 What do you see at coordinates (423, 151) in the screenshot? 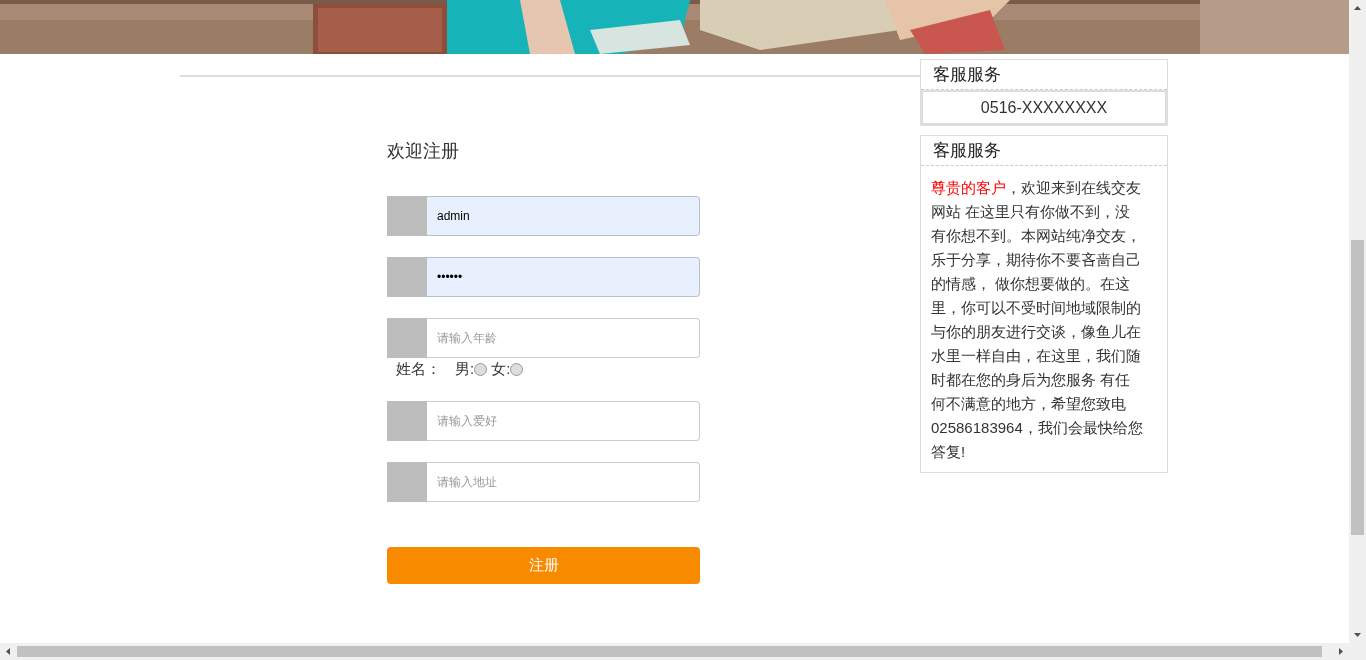
I see `form-title: 欢迎注册` at bounding box center [423, 151].